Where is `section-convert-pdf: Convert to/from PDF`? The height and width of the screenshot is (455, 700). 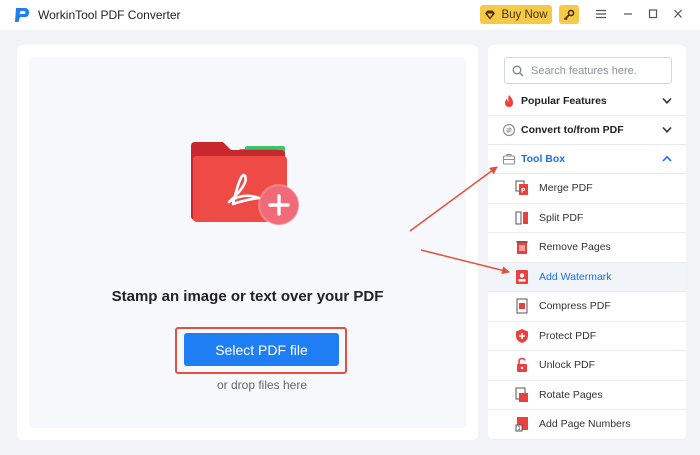 section-convert-pdf: Convert to/from PDF is located at coordinates (587, 130).